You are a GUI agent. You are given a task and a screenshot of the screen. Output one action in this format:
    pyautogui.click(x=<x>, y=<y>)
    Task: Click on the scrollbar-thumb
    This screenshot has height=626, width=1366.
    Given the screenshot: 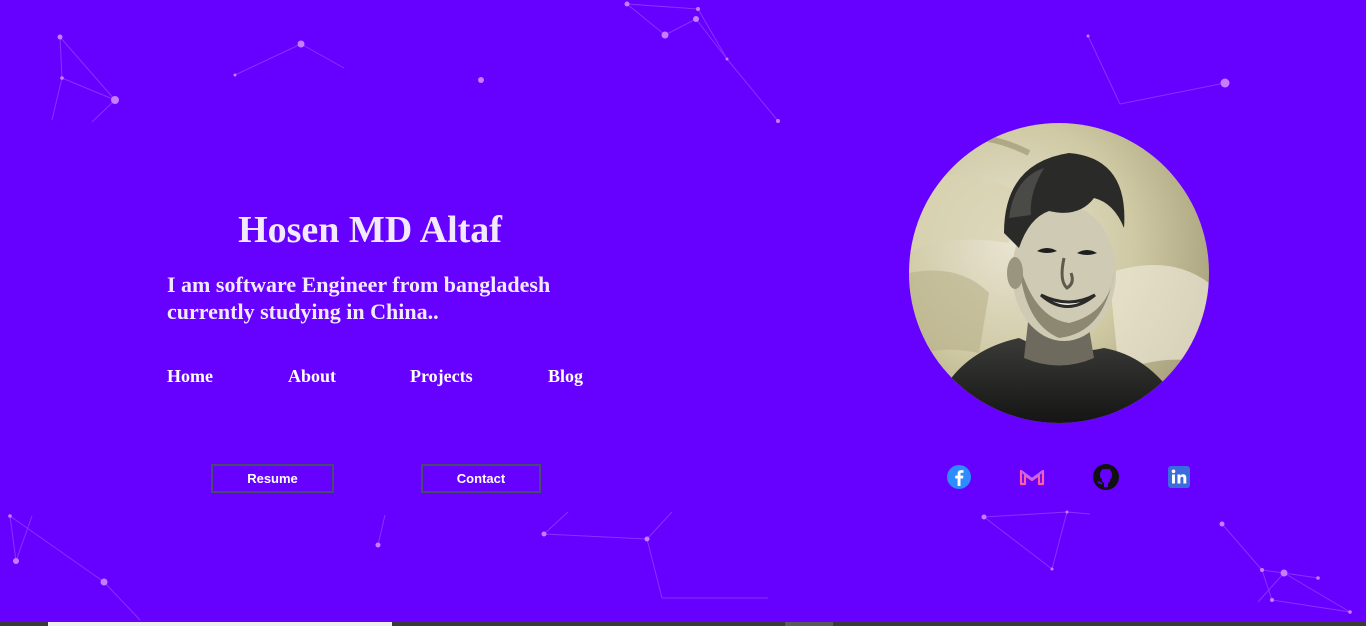 What is the action you would take?
    pyautogui.click(x=220, y=624)
    